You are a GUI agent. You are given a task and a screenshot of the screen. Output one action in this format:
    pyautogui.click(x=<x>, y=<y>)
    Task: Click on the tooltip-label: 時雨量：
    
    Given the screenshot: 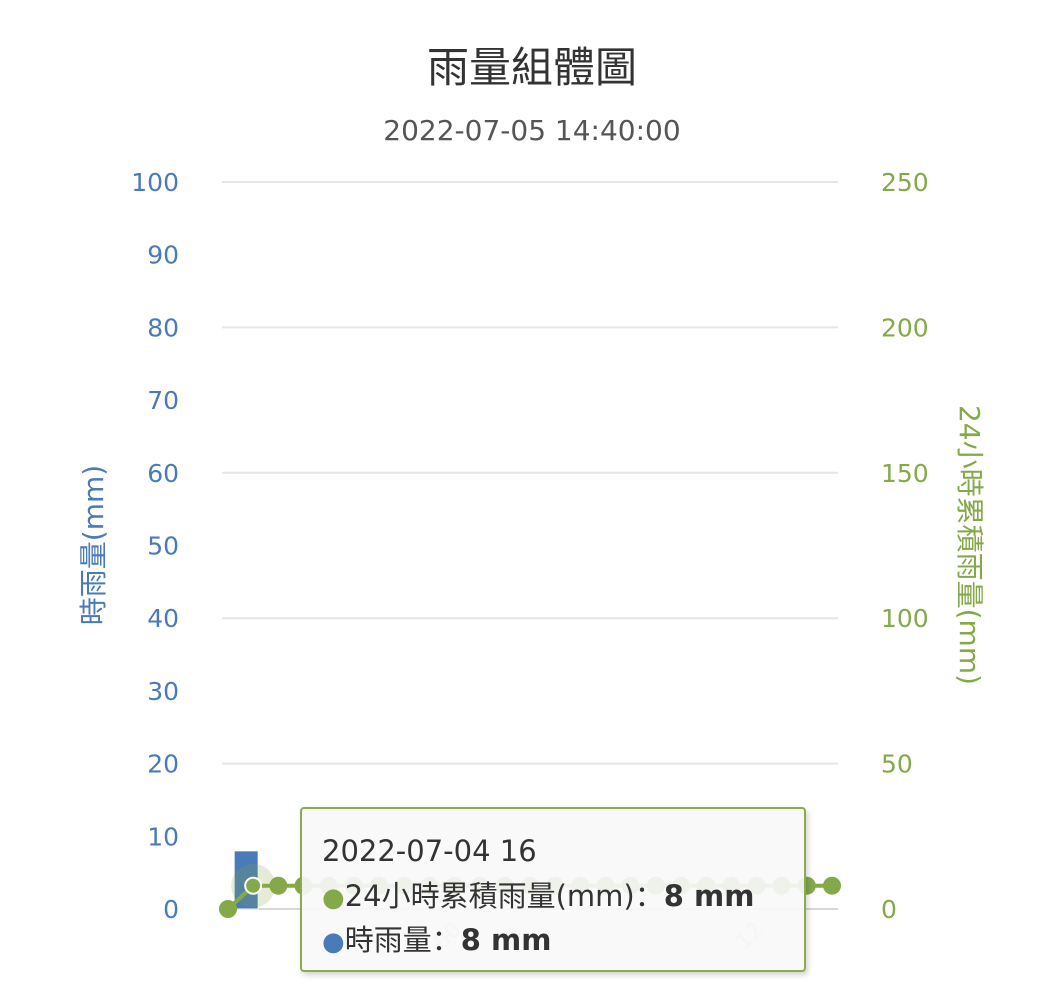 What is the action you would take?
    pyautogui.click(x=402, y=940)
    